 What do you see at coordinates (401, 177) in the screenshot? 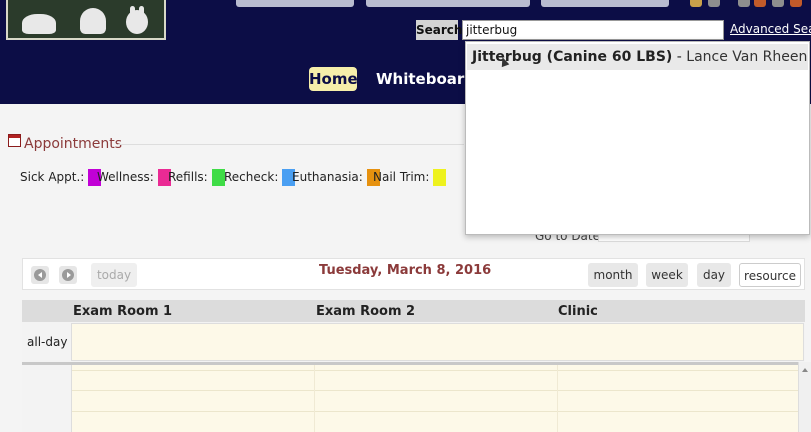
I see `legend-label: Nail Trim:` at bounding box center [401, 177].